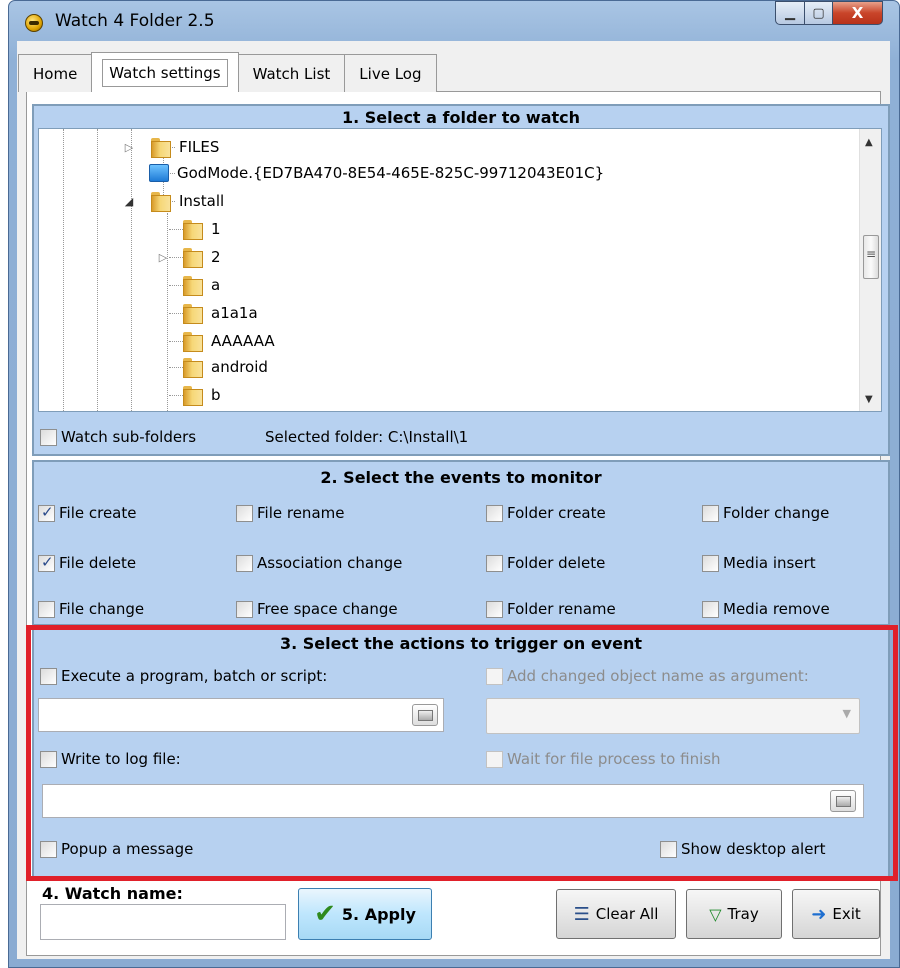  Describe the element at coordinates (202, 201) in the screenshot. I see `tree-node-label: Install` at that location.